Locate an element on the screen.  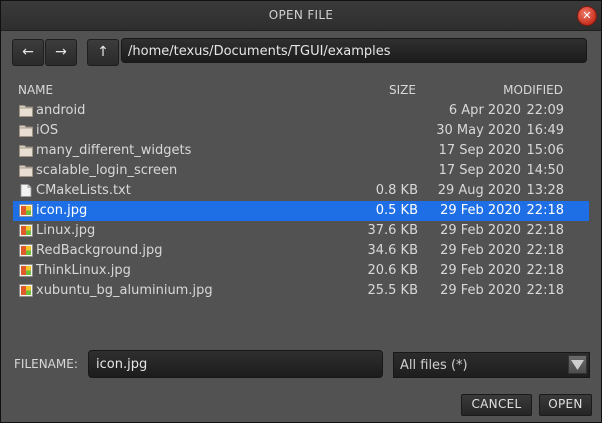
file-row: many_different_widgets 17 Sep 2020 15:06 is located at coordinates (301, 151).